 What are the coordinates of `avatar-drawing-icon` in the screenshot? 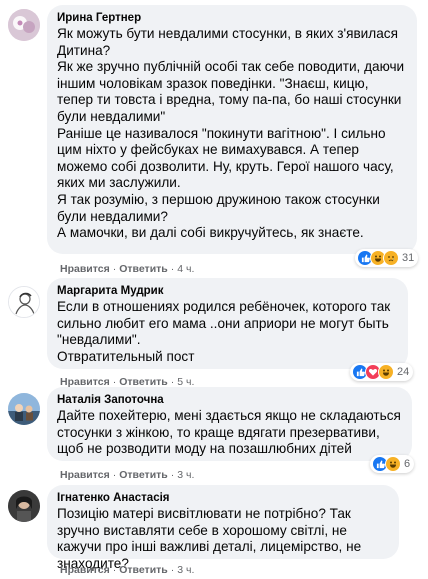 It's located at (24, 302).